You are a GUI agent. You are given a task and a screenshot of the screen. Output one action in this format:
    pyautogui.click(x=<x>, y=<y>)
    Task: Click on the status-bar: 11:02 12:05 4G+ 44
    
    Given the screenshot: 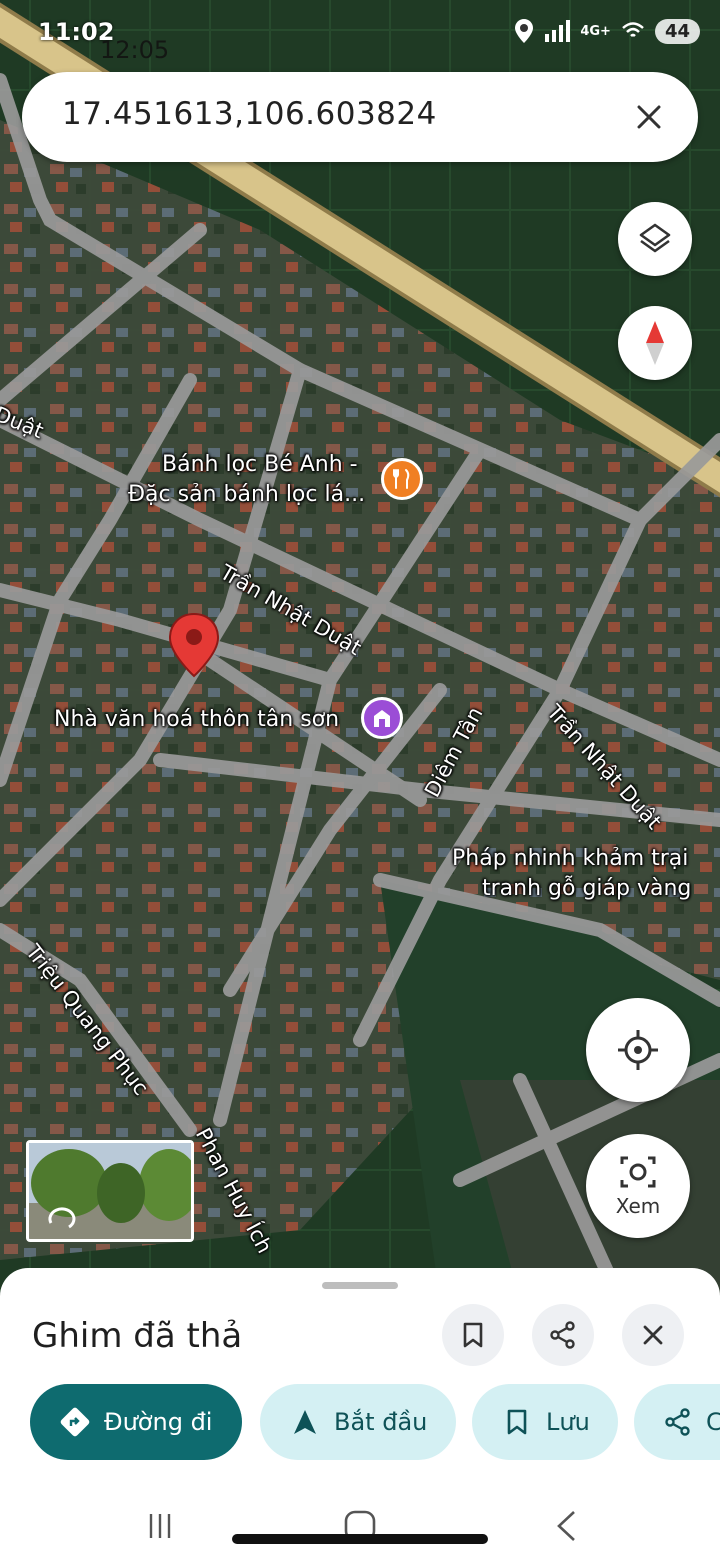 What is the action you would take?
    pyautogui.click(x=360, y=39)
    